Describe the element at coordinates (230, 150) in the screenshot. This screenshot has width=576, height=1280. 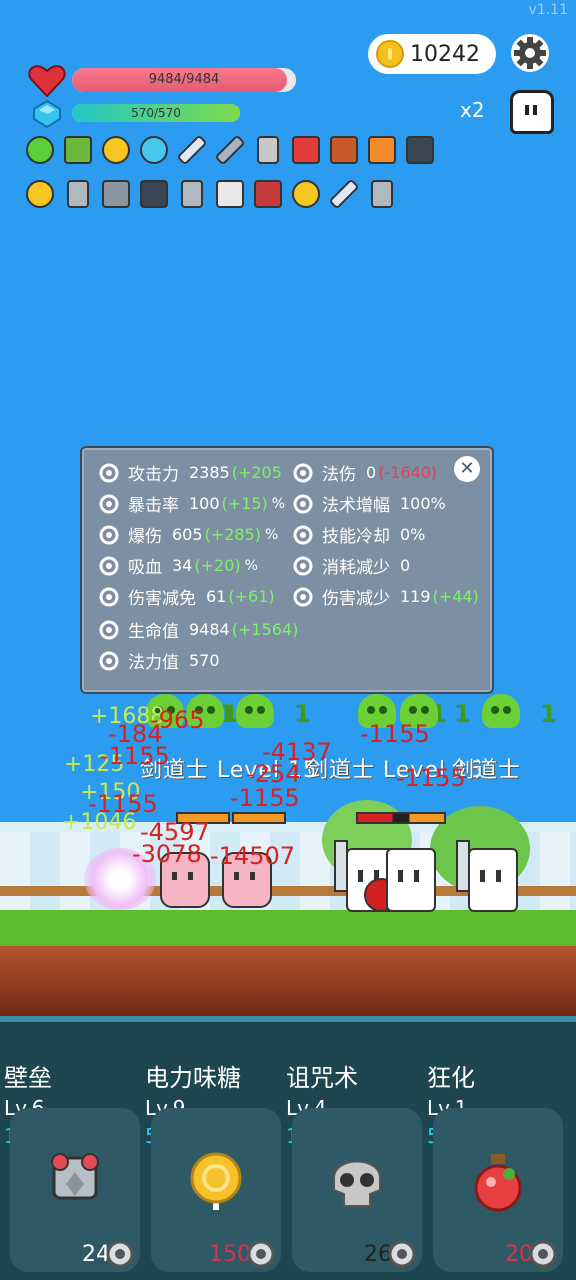
I see `dagger-icon` at that location.